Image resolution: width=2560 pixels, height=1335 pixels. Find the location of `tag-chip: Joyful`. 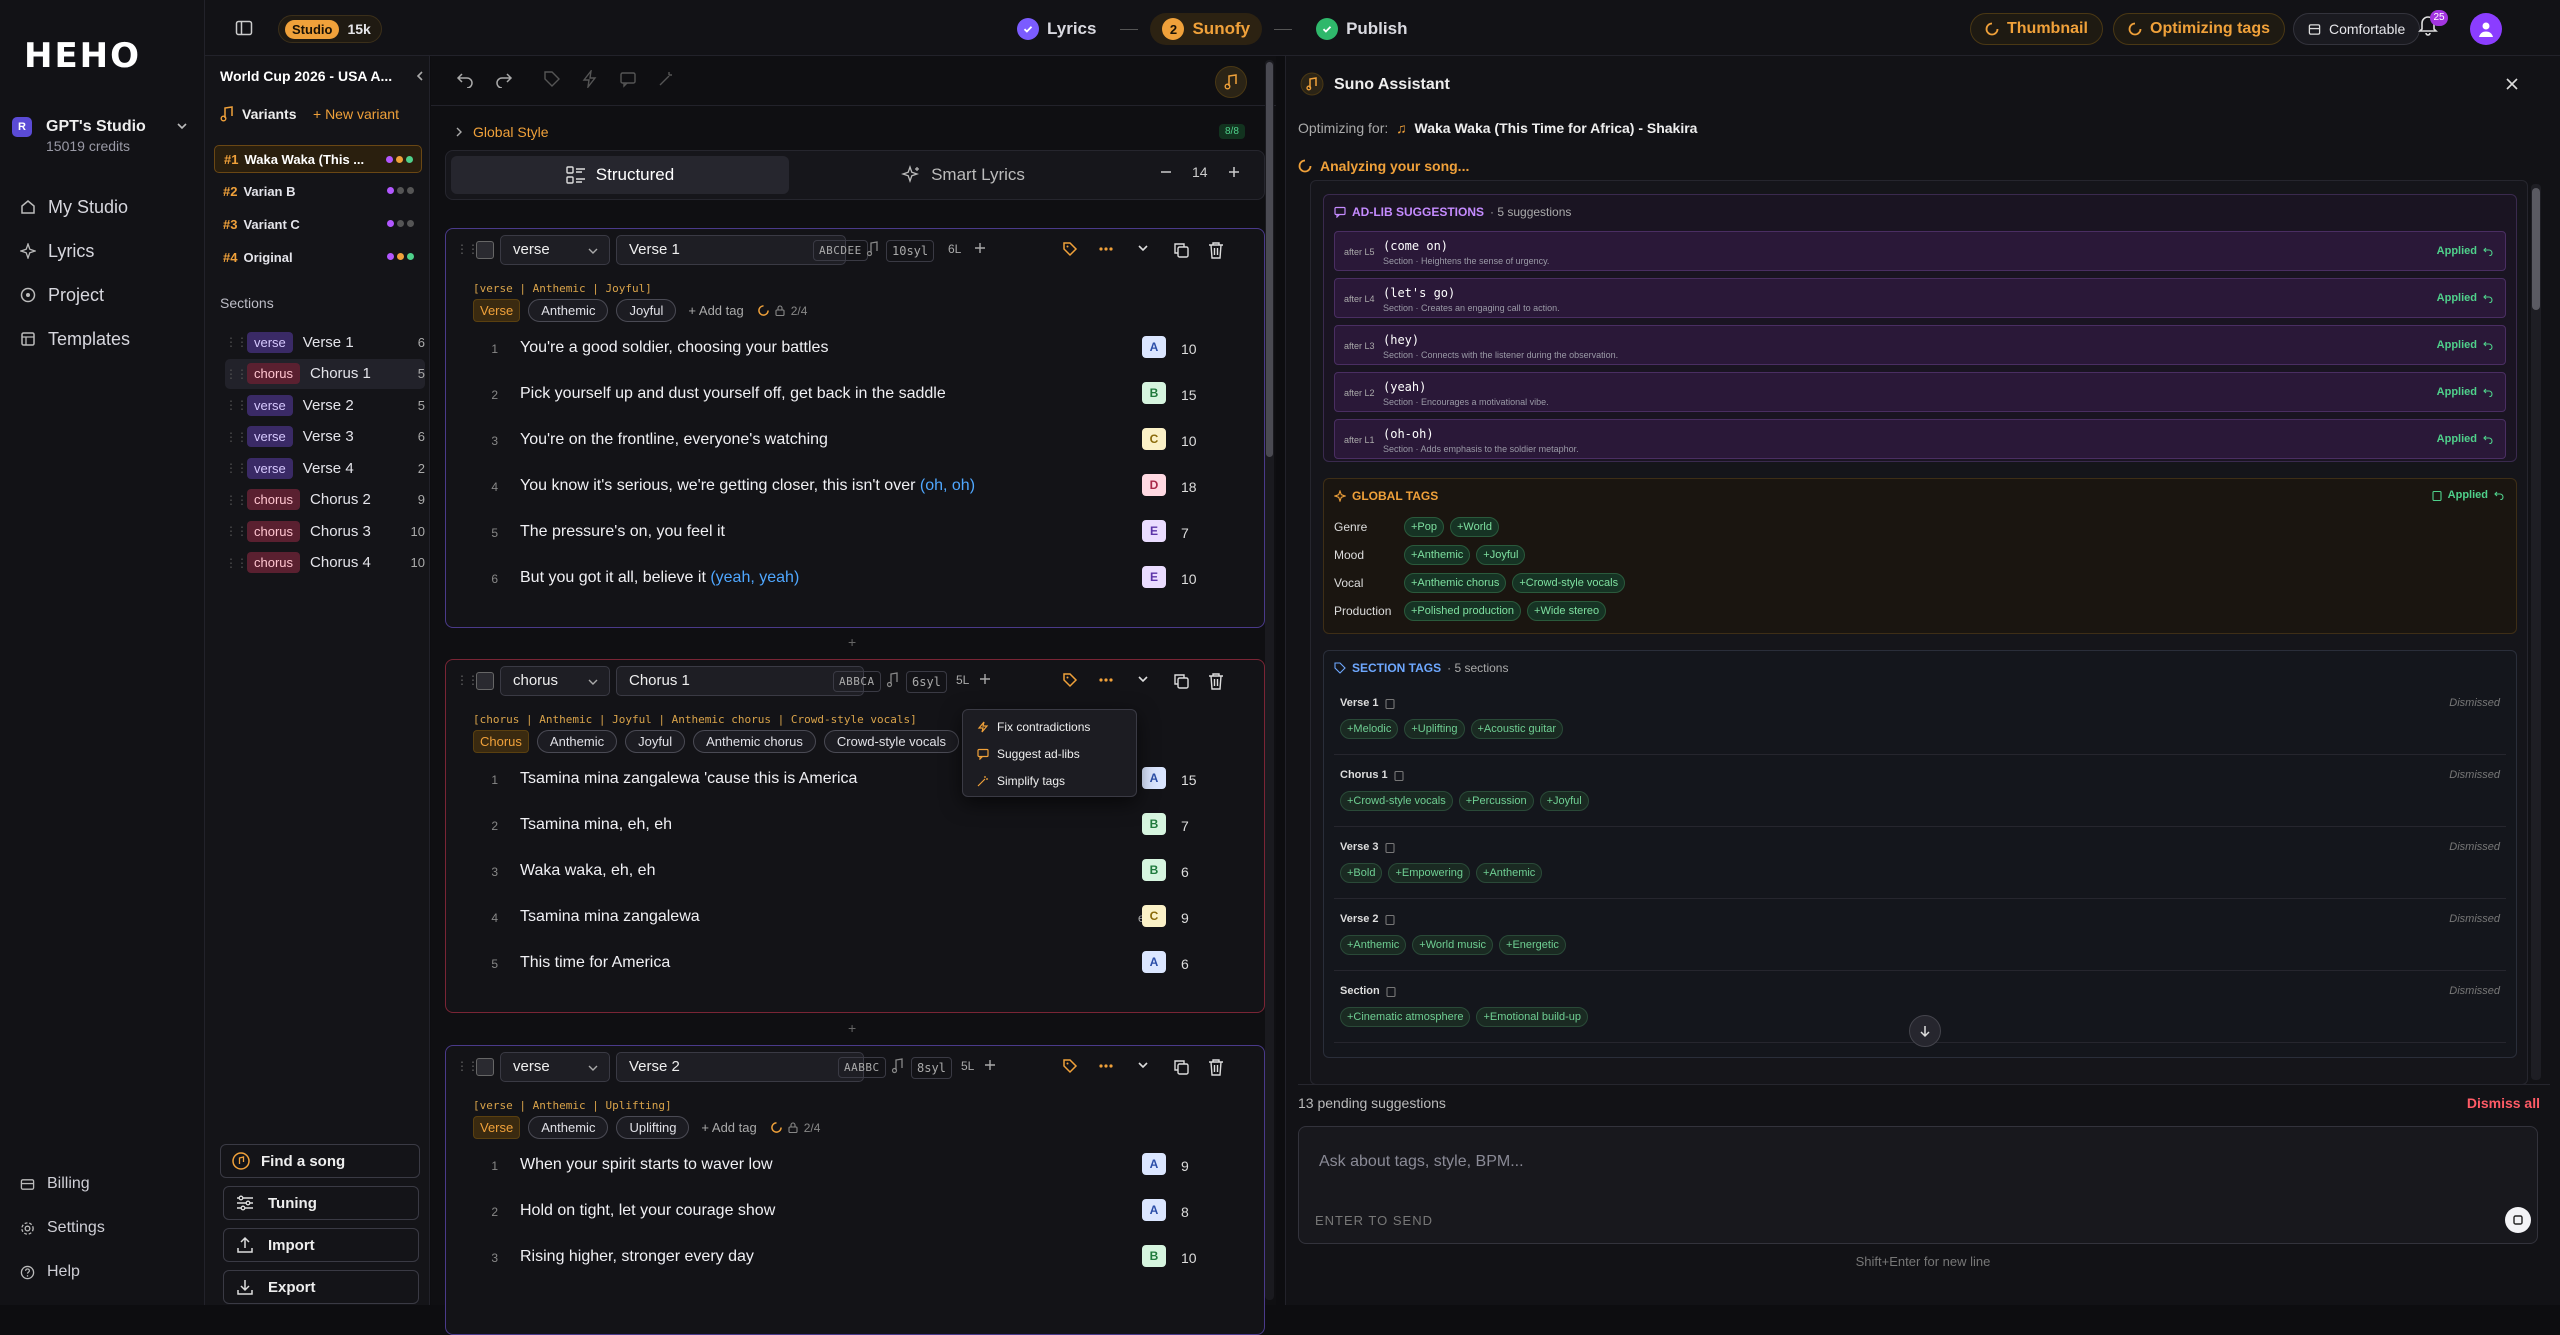

tag-chip: Joyful is located at coordinates (646, 310).